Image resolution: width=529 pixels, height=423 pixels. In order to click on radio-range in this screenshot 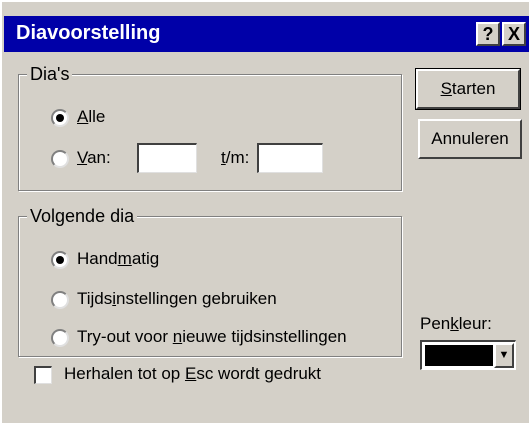, I will do `click(60, 159)`.